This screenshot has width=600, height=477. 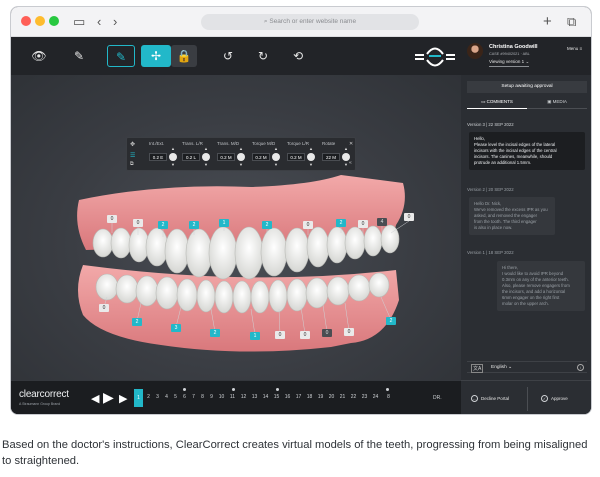 What do you see at coordinates (108, 397) in the screenshot?
I see `play-icon: ▶` at bounding box center [108, 397].